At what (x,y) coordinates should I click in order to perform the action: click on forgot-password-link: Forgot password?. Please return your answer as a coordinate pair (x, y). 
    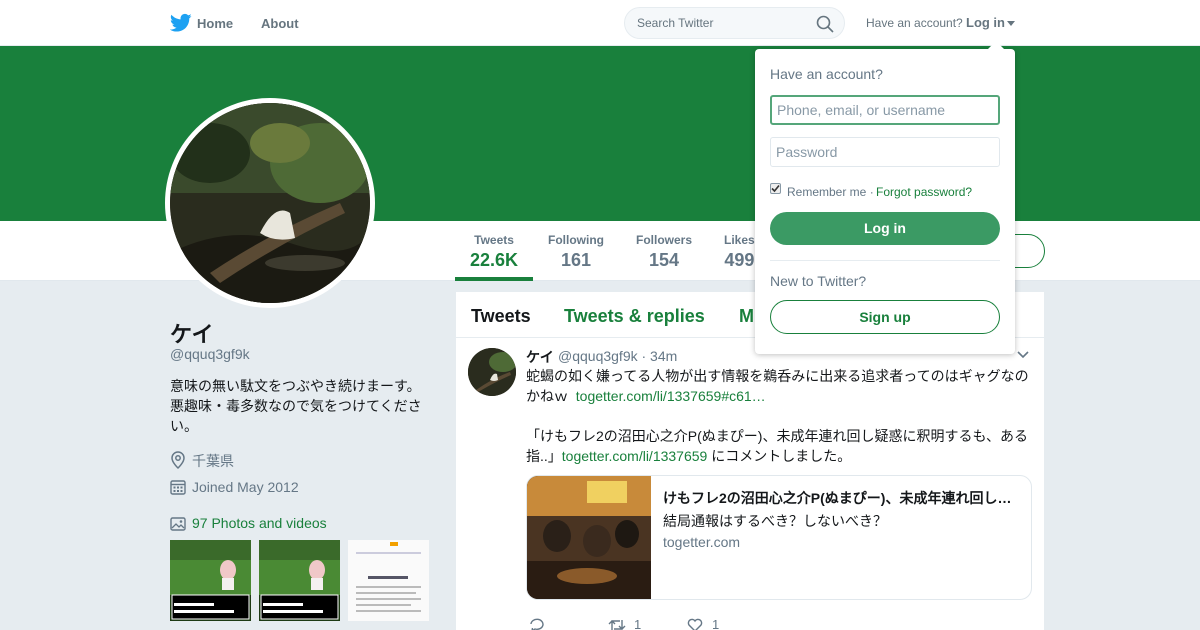
    Looking at the image, I should click on (924, 192).